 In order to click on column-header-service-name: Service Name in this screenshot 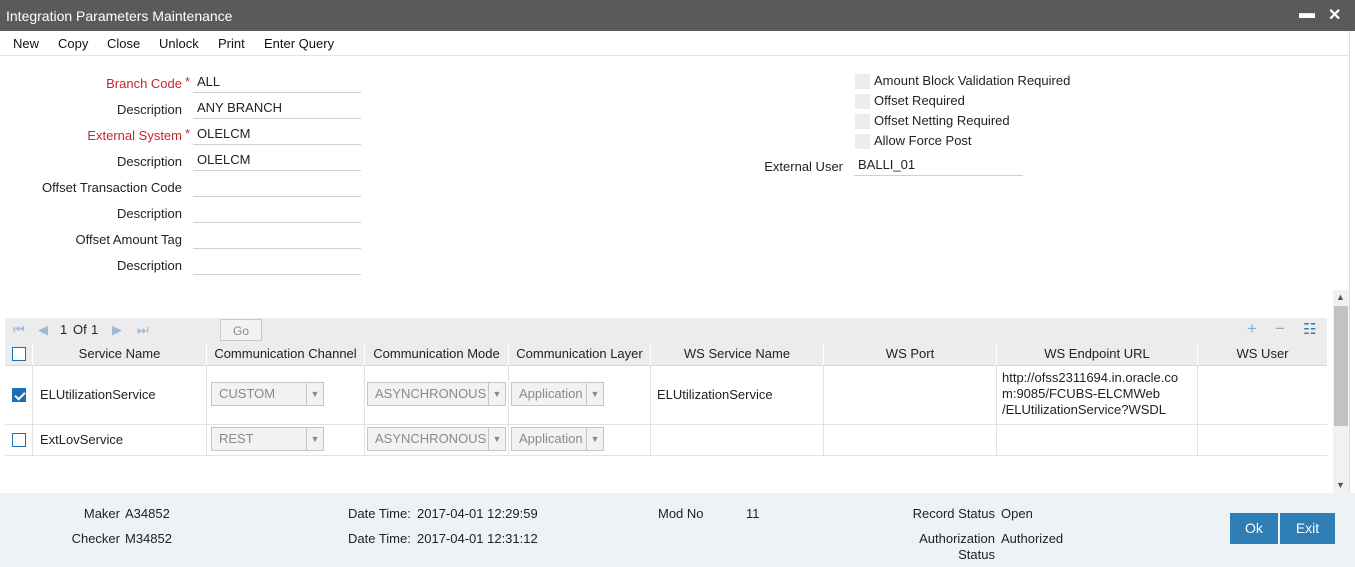, I will do `click(120, 354)`.